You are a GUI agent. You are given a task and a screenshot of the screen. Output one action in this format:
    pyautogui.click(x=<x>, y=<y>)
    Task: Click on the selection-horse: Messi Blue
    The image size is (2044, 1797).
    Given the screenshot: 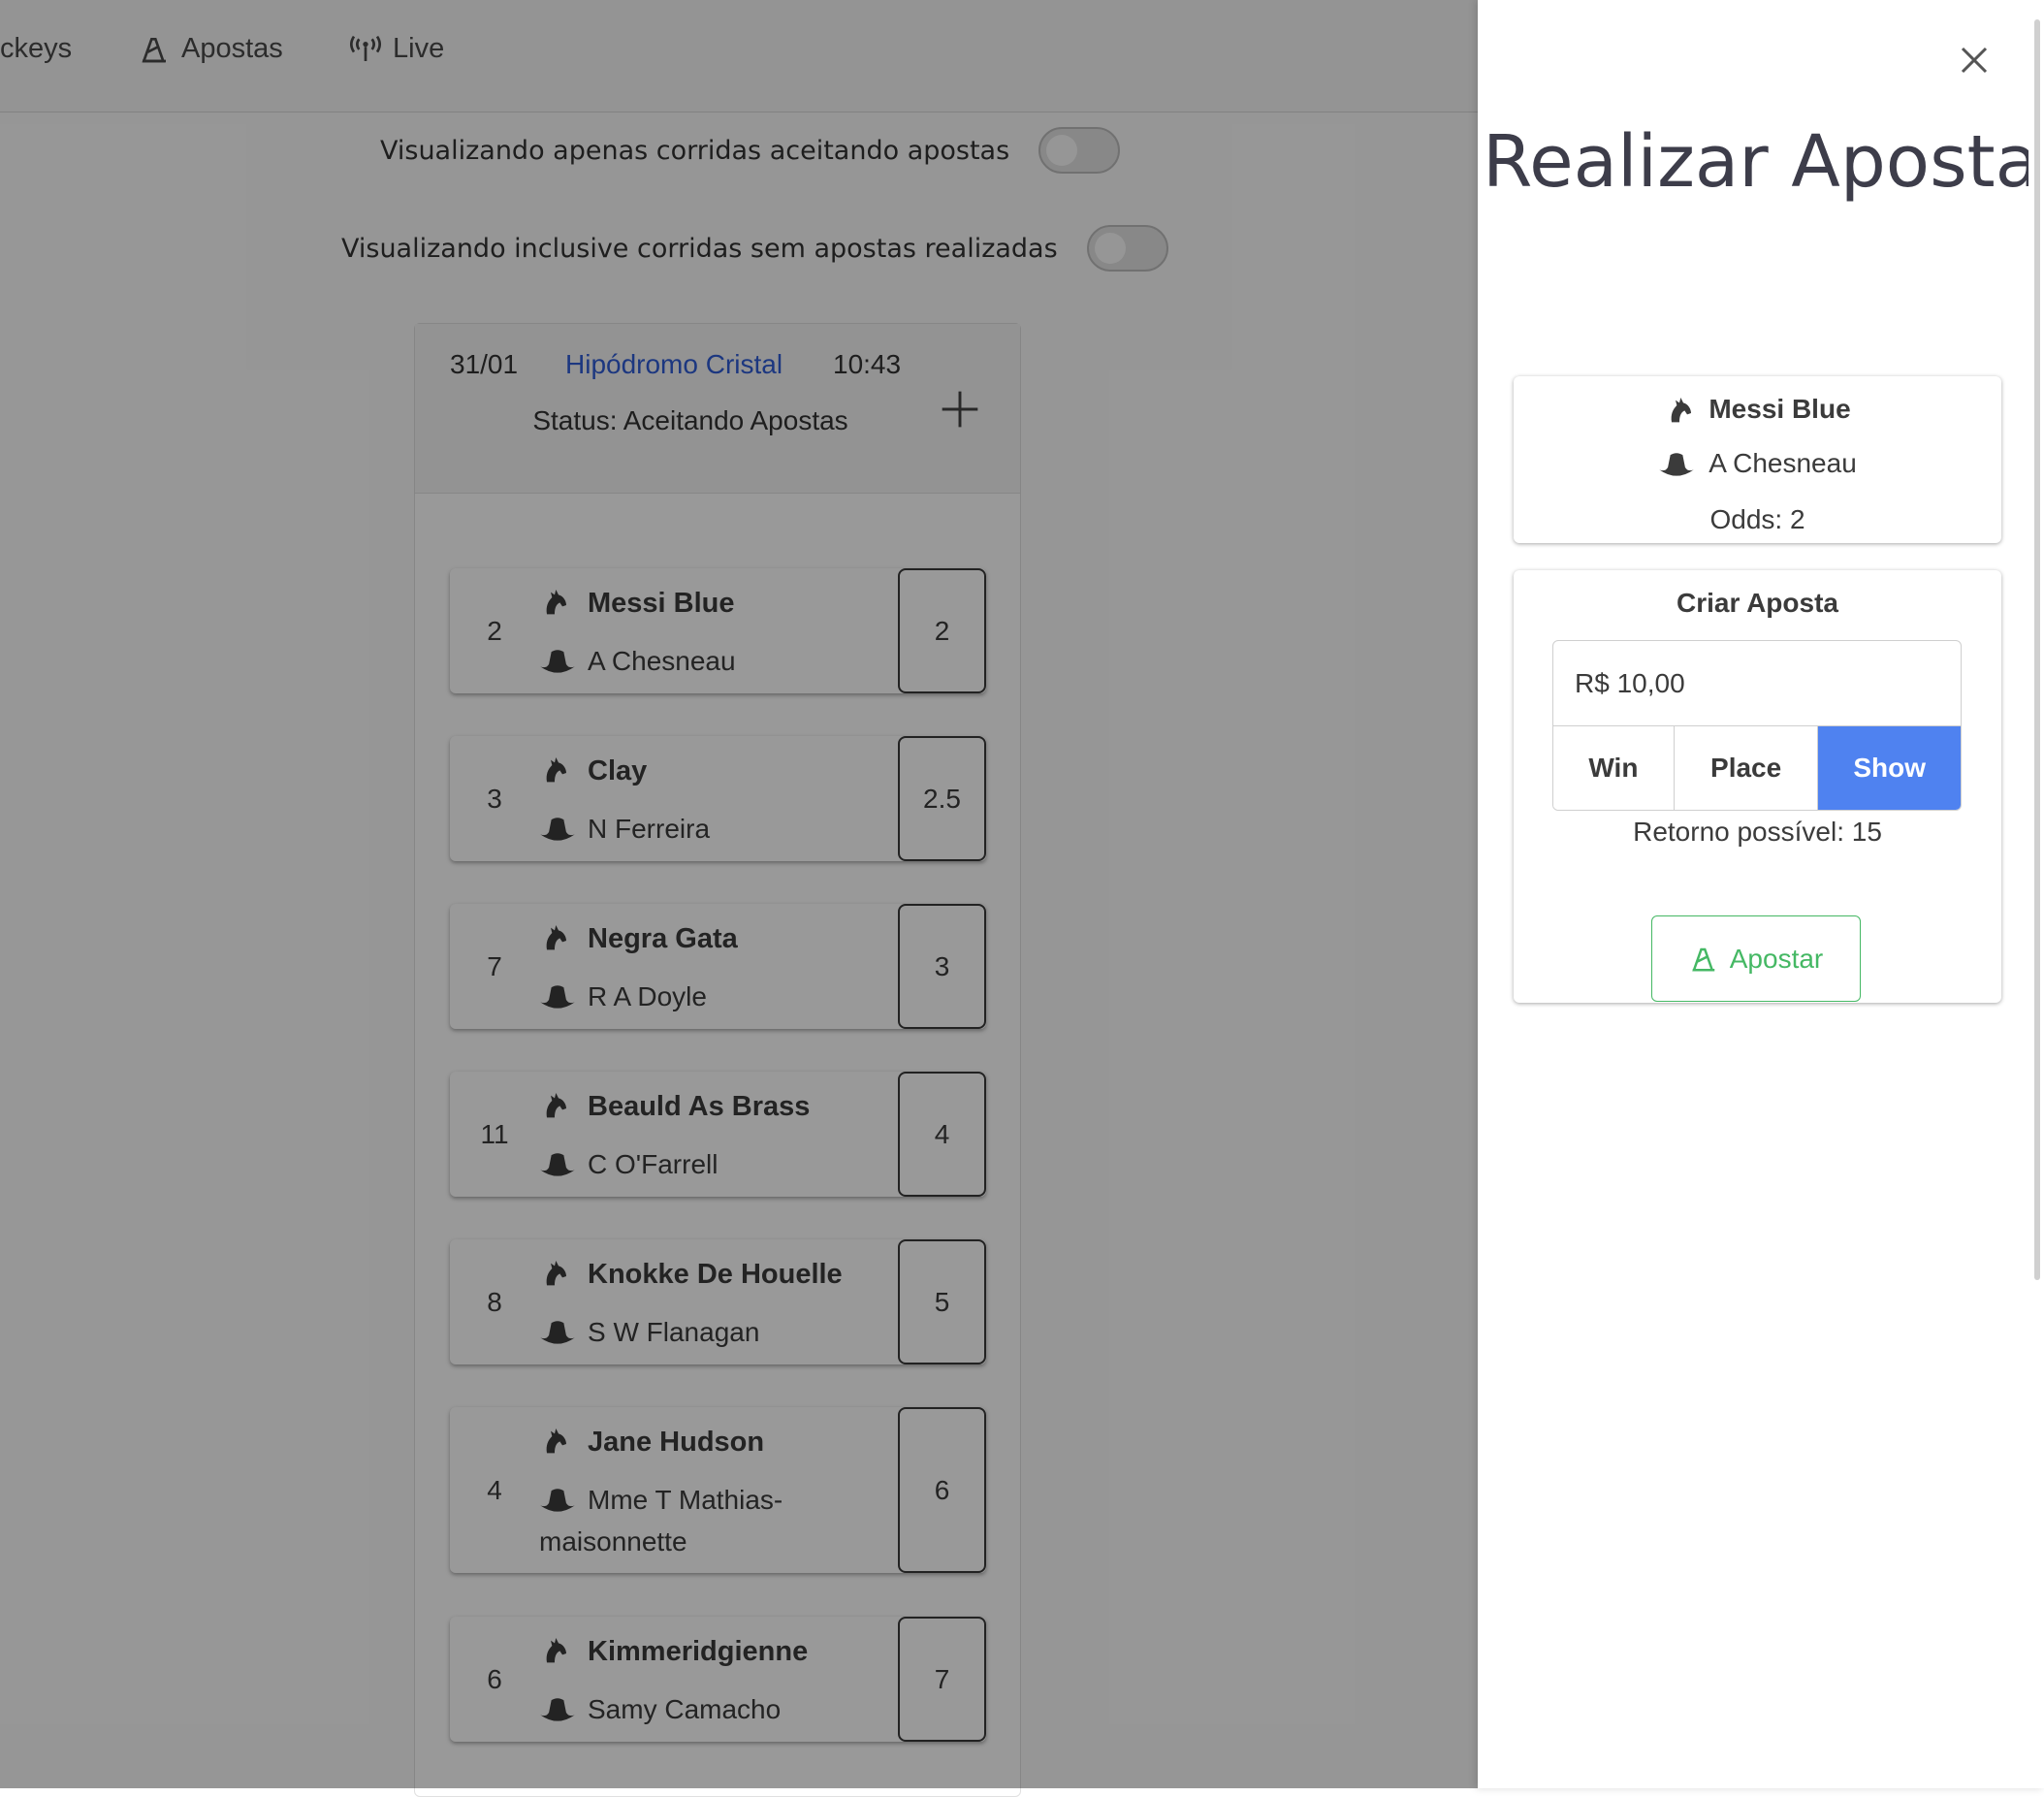 What is the action you would take?
    pyautogui.click(x=1757, y=410)
    